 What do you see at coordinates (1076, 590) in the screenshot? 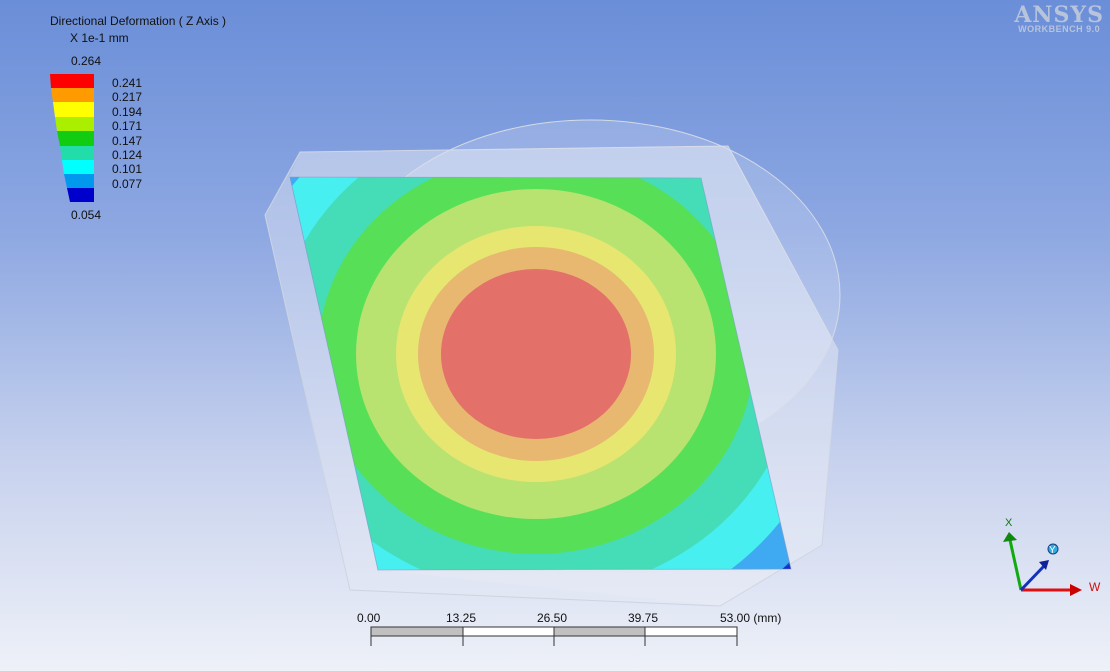
I see `triad-w-arrow` at bounding box center [1076, 590].